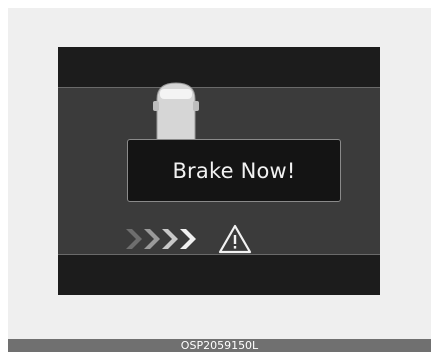  I want to click on display-top-band, so click(219, 67).